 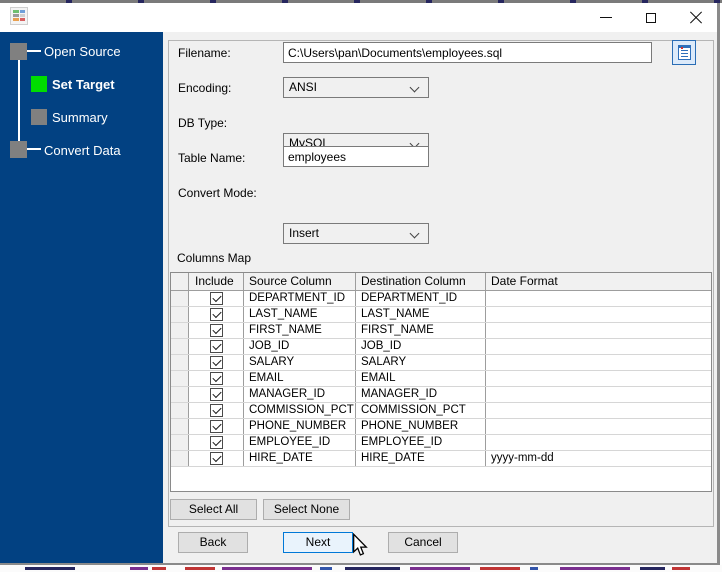 I want to click on destination-column-cell: EMAIL, so click(x=421, y=378).